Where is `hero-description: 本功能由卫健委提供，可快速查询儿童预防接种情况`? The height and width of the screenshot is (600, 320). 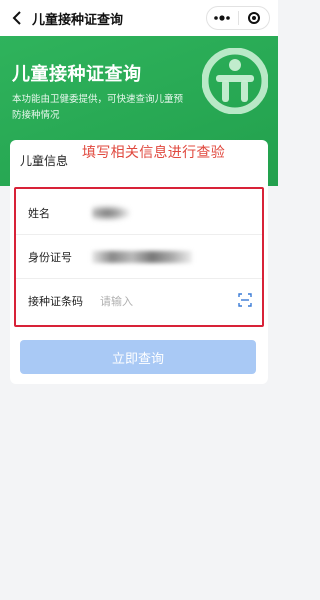
hero-description: 本功能由卫健委提供，可快速查询儿童预防接种情况 is located at coordinates (98, 107).